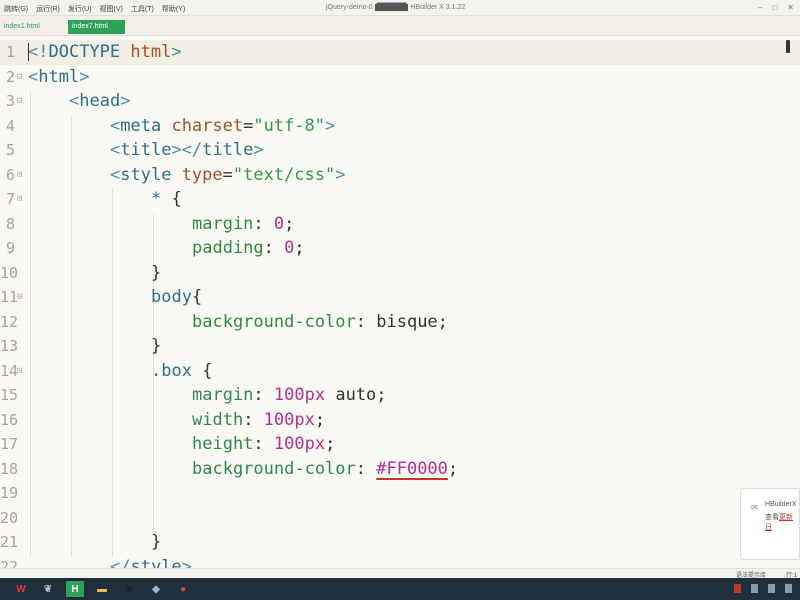 This screenshot has height=600, width=800. I want to click on window-controls: – □ ✕, so click(776, 7).